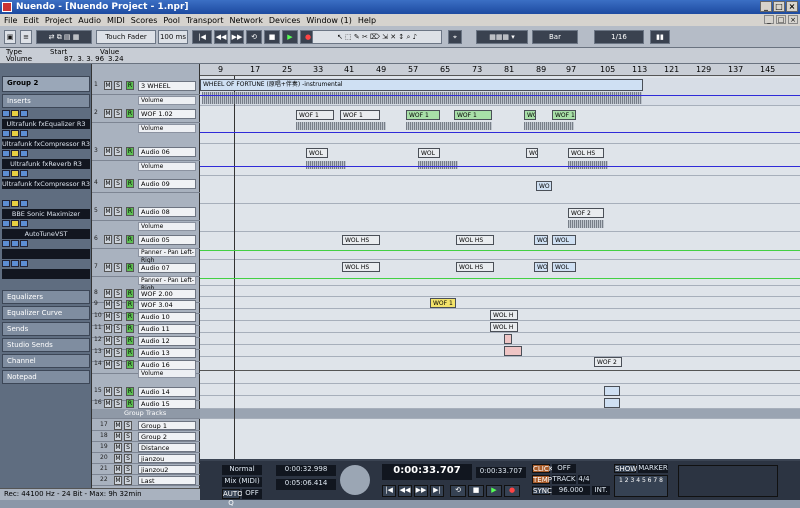 The height and width of the screenshot is (508, 800). I want to click on sync-toggle: SYNC, so click(542, 490).